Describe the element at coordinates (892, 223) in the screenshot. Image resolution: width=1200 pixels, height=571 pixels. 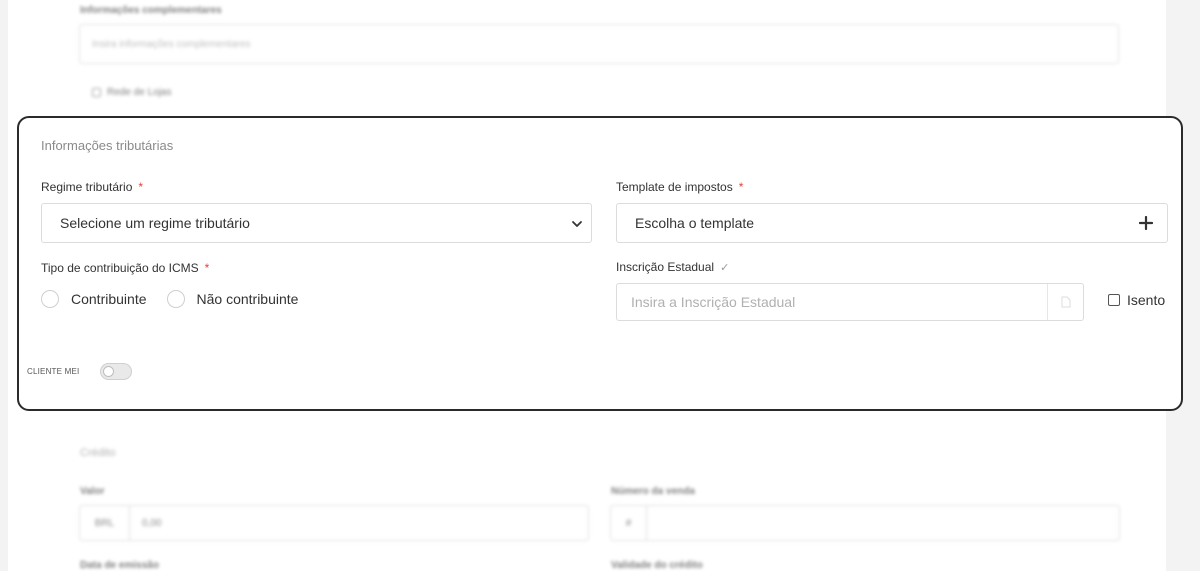
I see `tax-template-select: Escolha o template` at that location.